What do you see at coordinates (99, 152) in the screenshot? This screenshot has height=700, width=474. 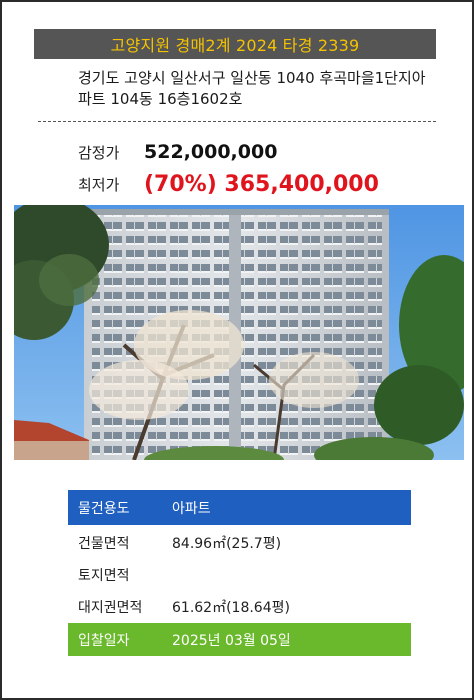 I see `appraisal-label: 감정가` at bounding box center [99, 152].